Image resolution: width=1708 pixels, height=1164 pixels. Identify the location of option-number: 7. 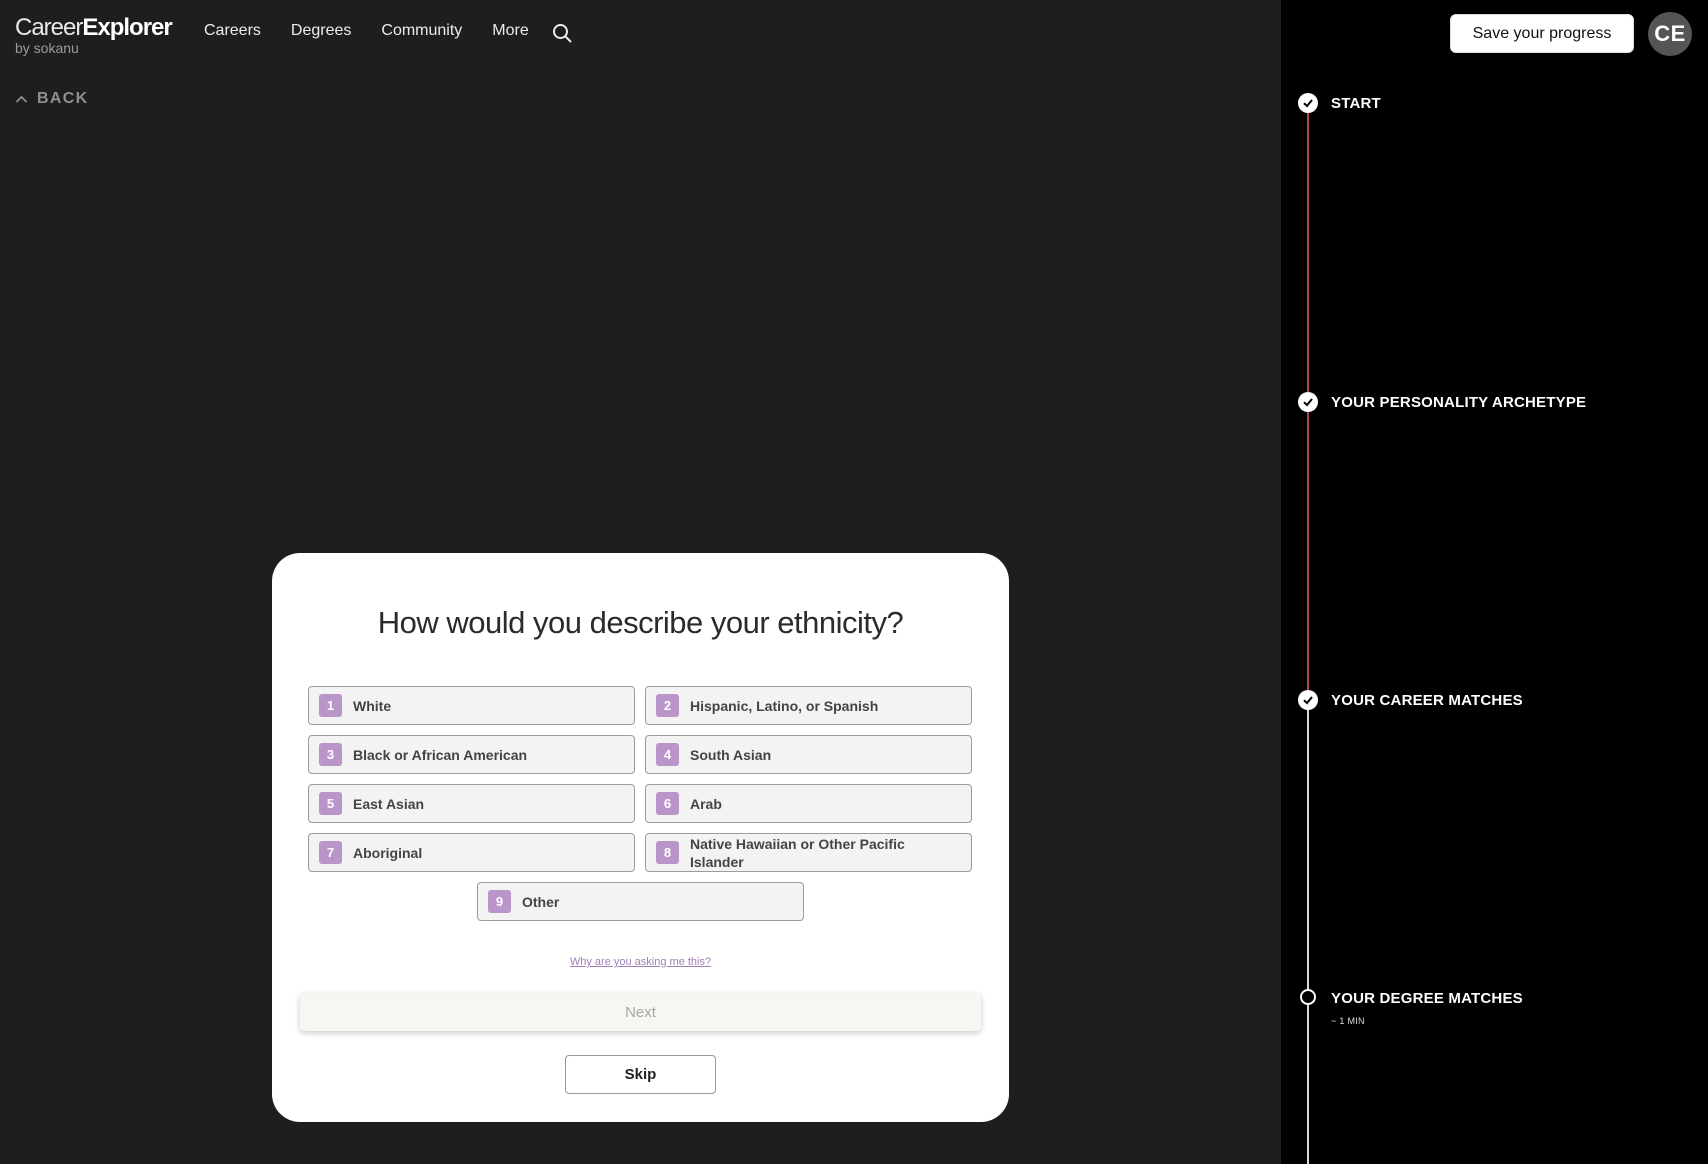
(330, 852).